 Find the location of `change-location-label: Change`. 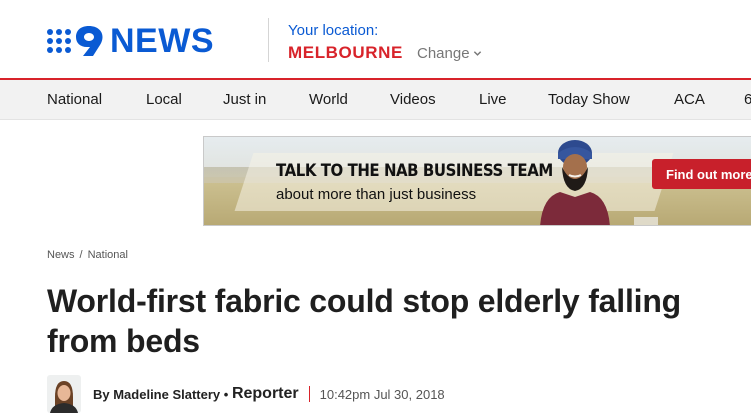

change-location-label: Change is located at coordinates (443, 53).